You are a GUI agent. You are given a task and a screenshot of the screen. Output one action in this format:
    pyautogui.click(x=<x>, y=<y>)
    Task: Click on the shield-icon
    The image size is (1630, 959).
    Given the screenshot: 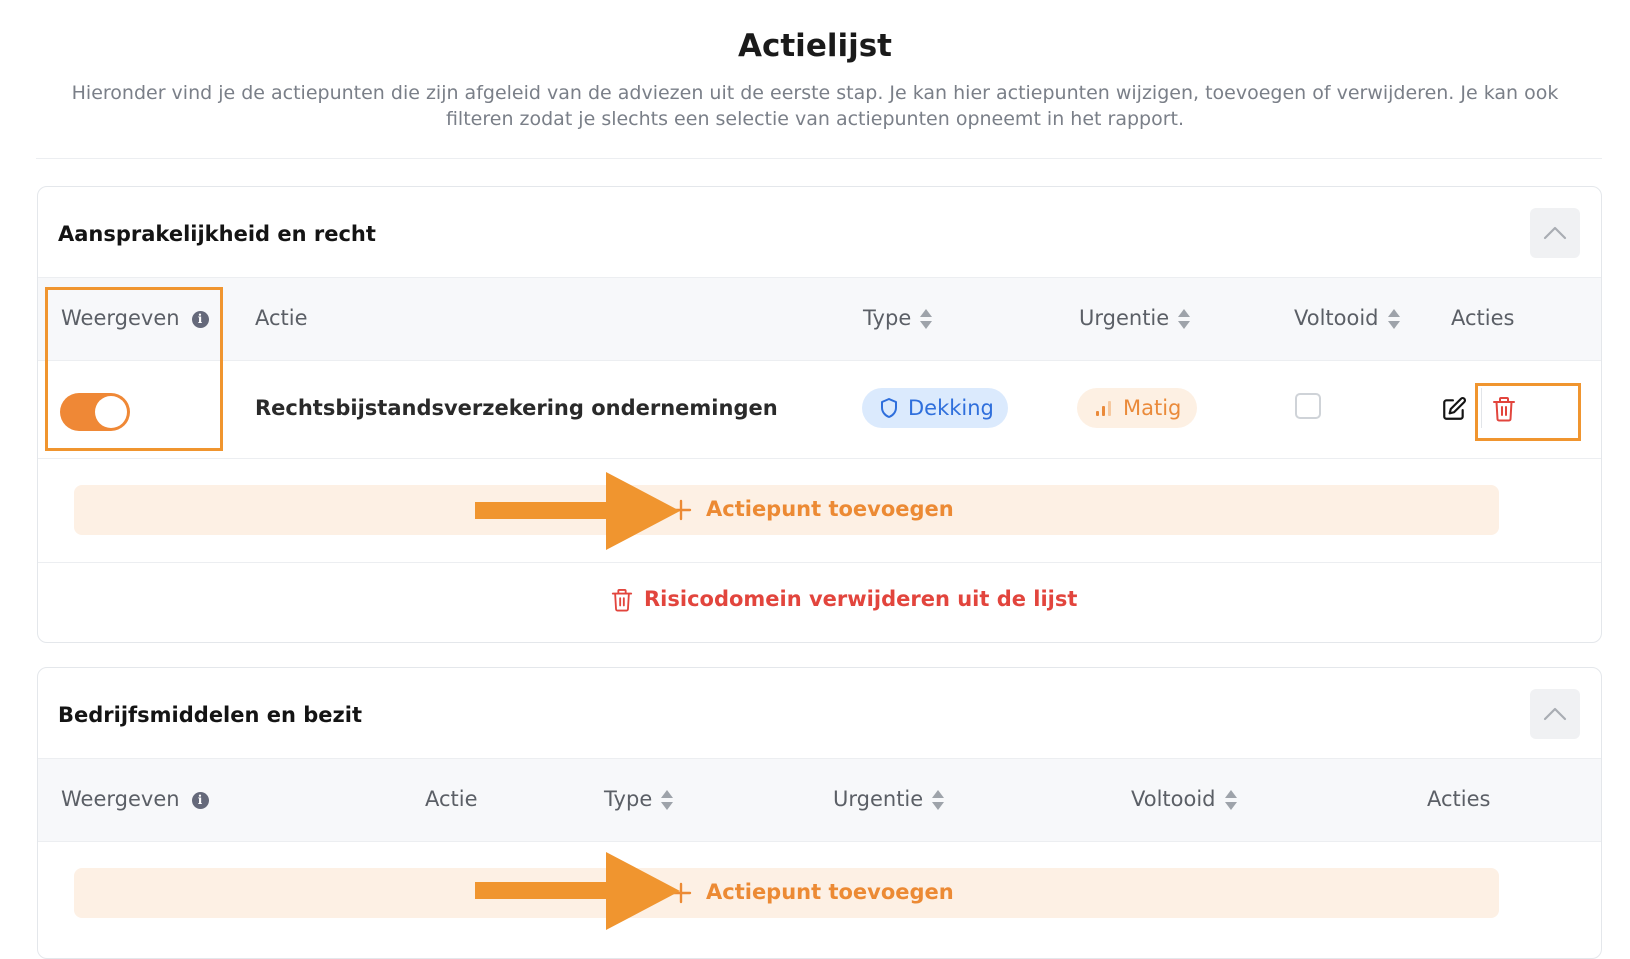 What is the action you would take?
    pyautogui.click(x=889, y=408)
    